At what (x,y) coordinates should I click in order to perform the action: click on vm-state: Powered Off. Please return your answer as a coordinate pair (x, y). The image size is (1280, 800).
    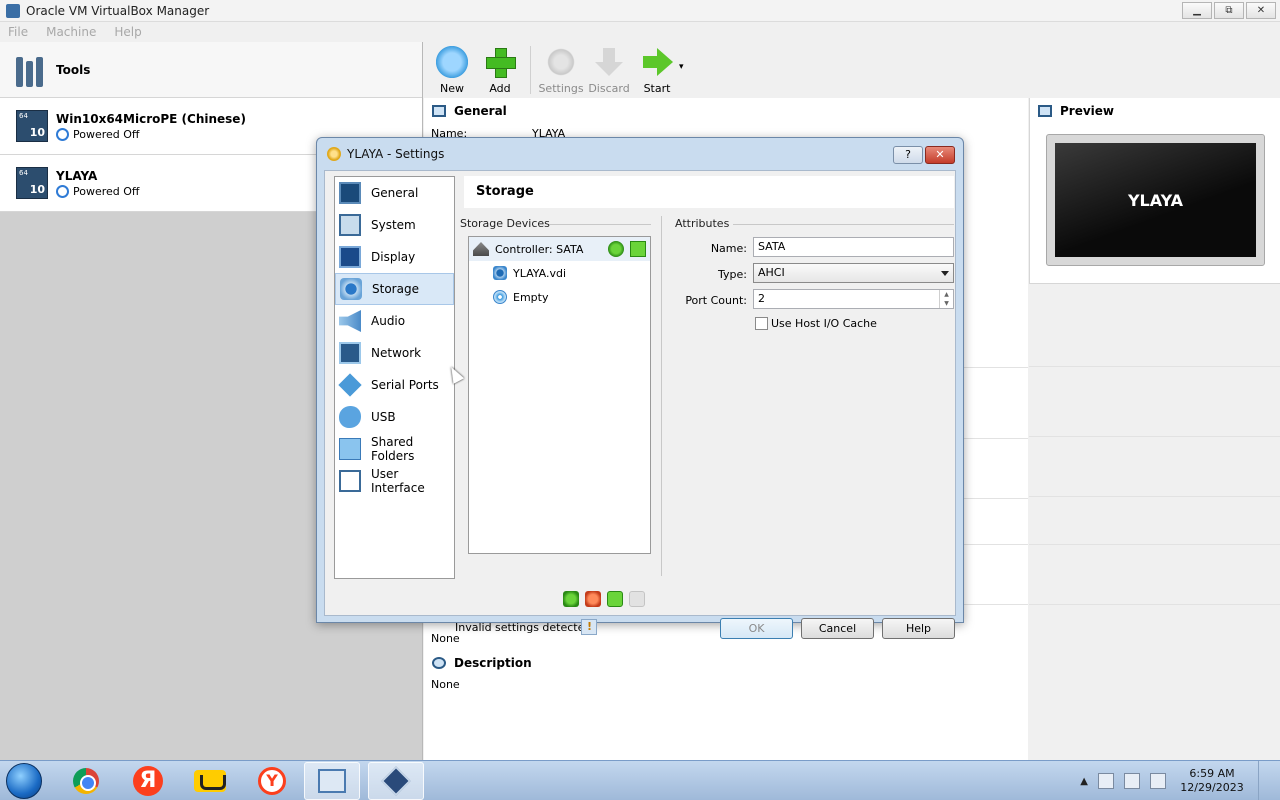
    Looking at the image, I should click on (98, 191).